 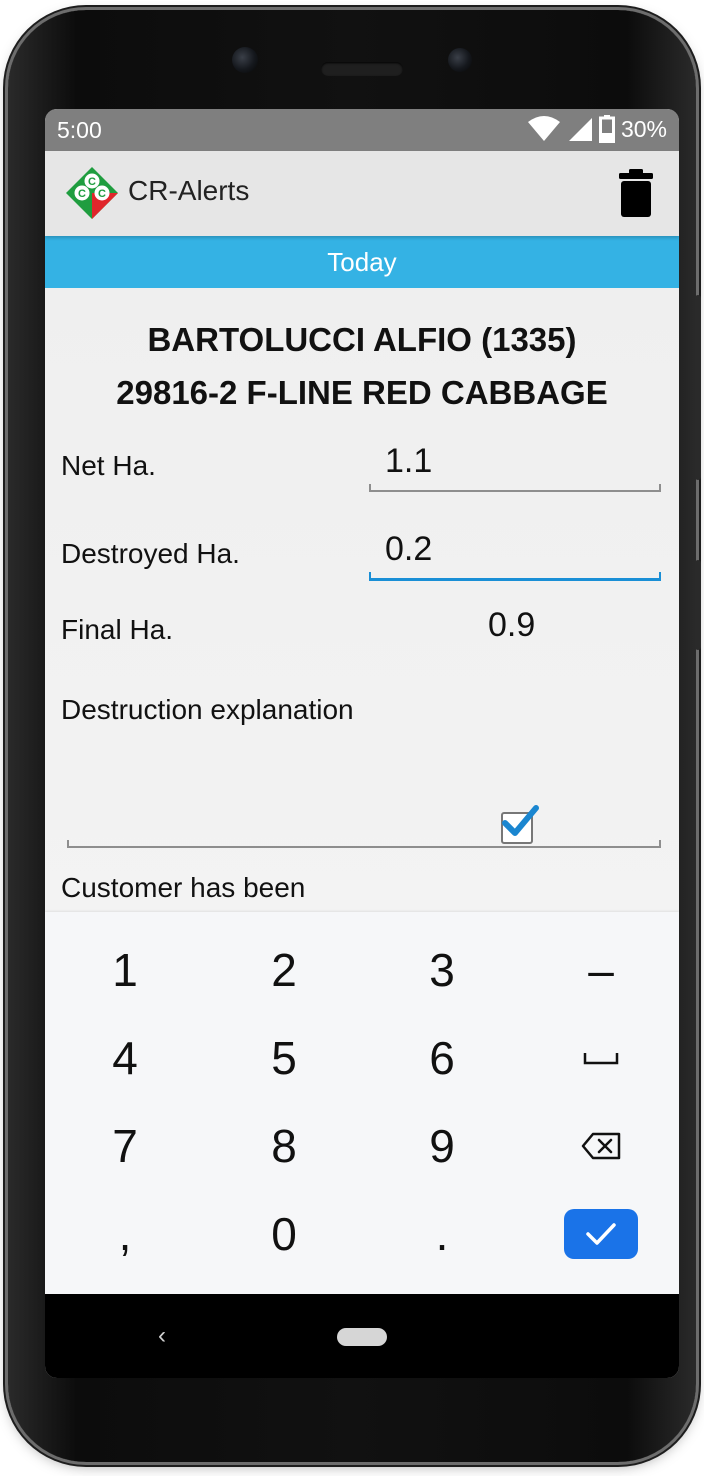 I want to click on system-nav-bar: ‹, so click(x=362, y=1336).